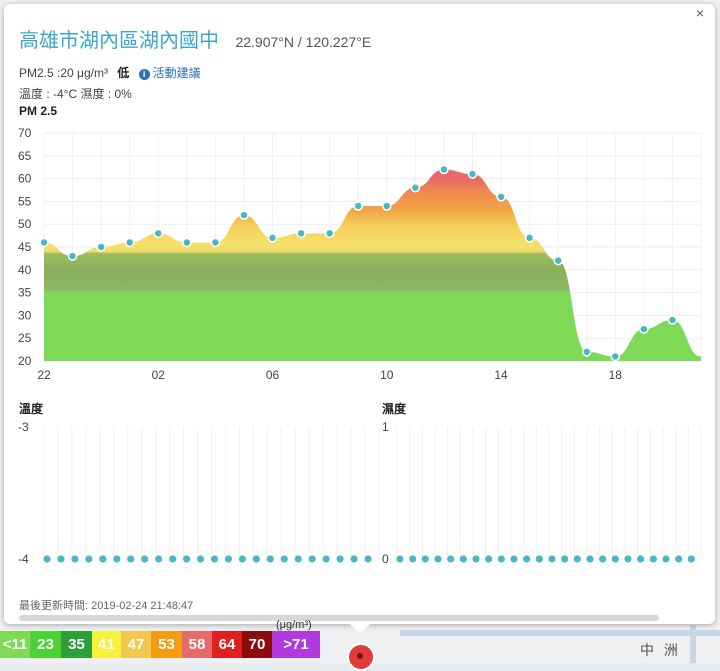 The image size is (720, 671). Describe the element at coordinates (385, 427) in the screenshot. I see `y-tick-label: 1` at that location.